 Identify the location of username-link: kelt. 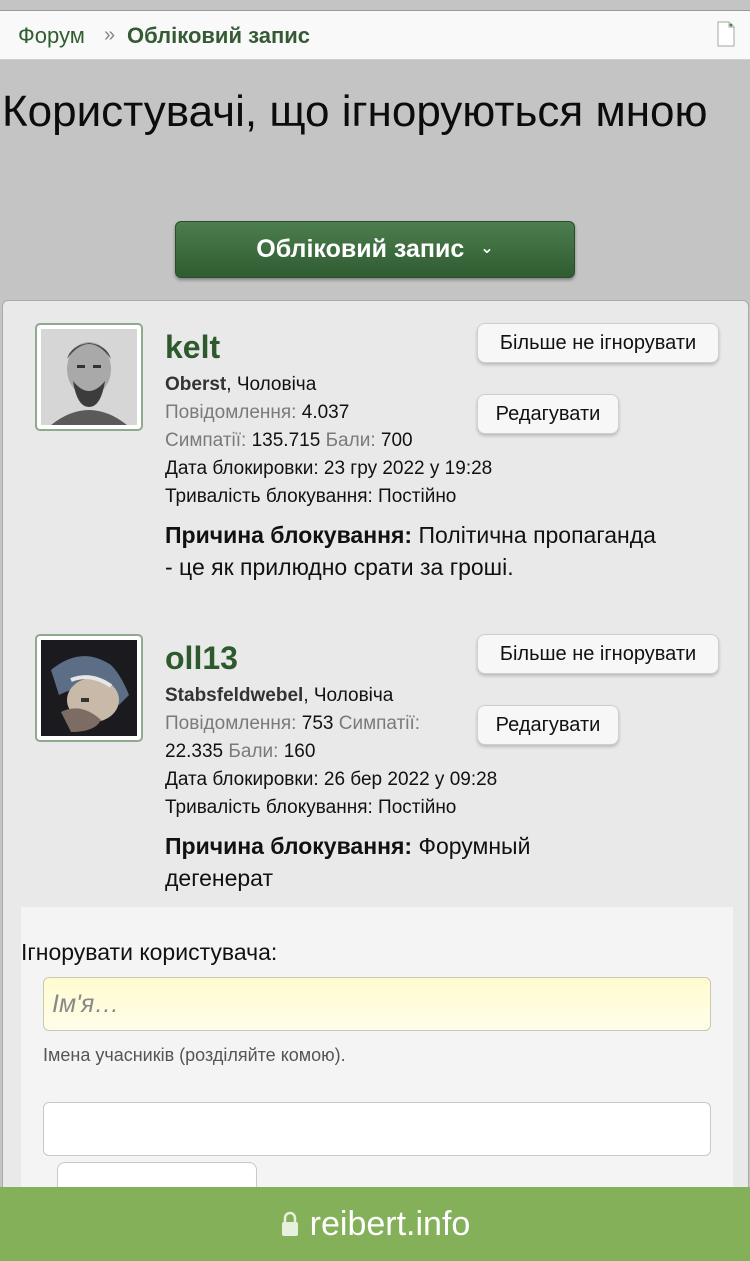
(192, 347).